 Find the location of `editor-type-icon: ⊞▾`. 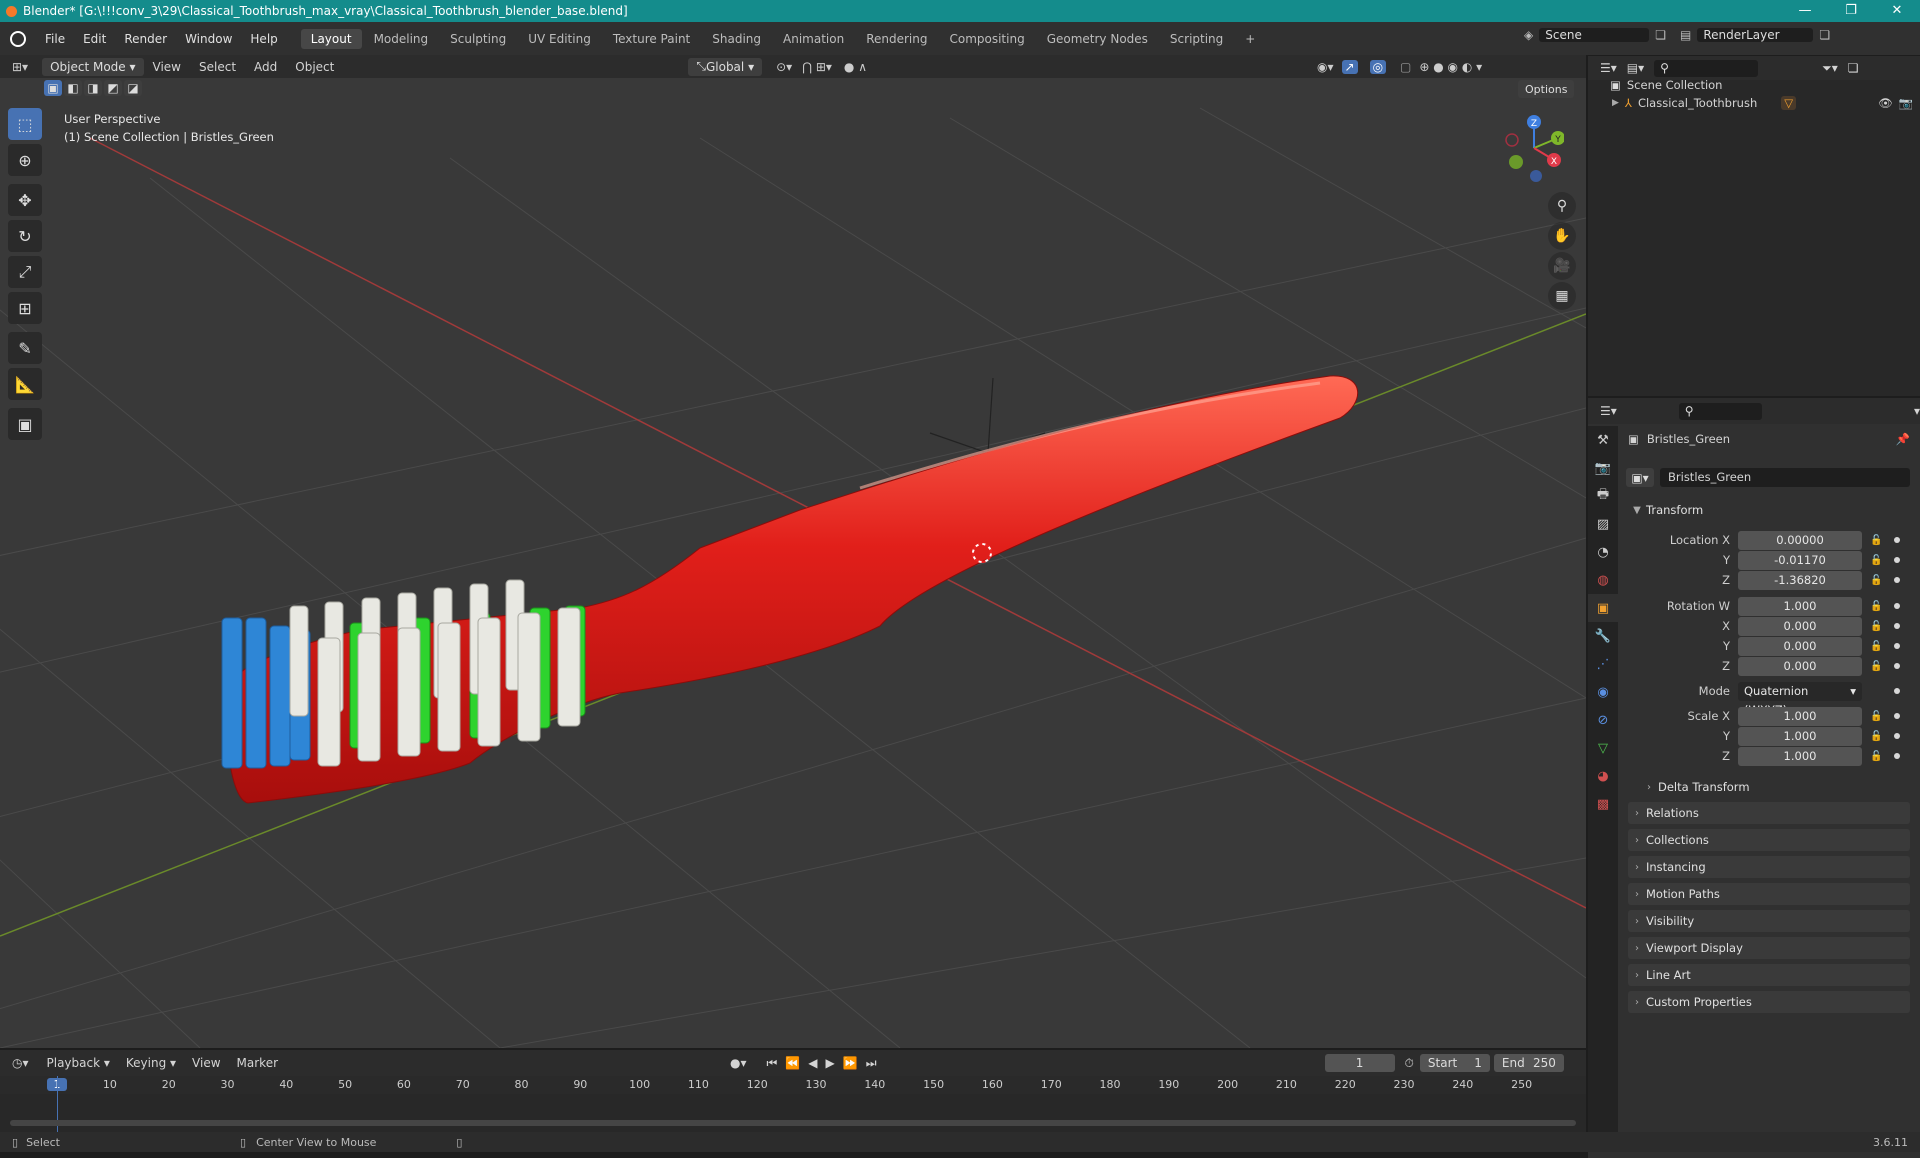

editor-type-icon: ⊞▾ is located at coordinates (20, 67).